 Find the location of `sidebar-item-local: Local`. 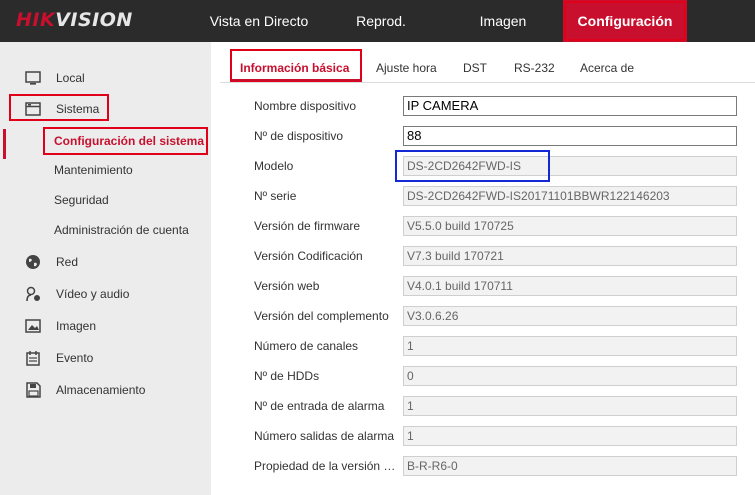

sidebar-item-local: Local is located at coordinates (105, 78).